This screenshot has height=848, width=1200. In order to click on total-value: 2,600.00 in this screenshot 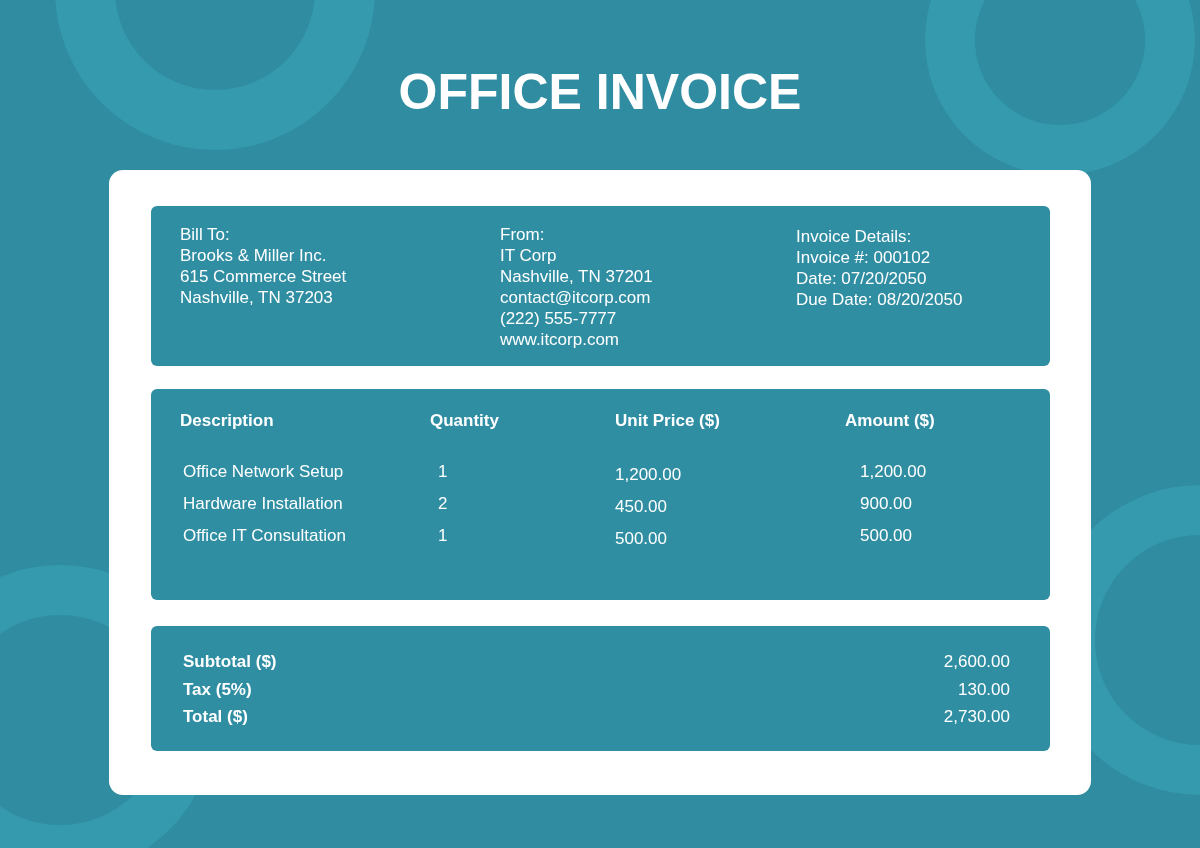, I will do `click(976, 662)`.